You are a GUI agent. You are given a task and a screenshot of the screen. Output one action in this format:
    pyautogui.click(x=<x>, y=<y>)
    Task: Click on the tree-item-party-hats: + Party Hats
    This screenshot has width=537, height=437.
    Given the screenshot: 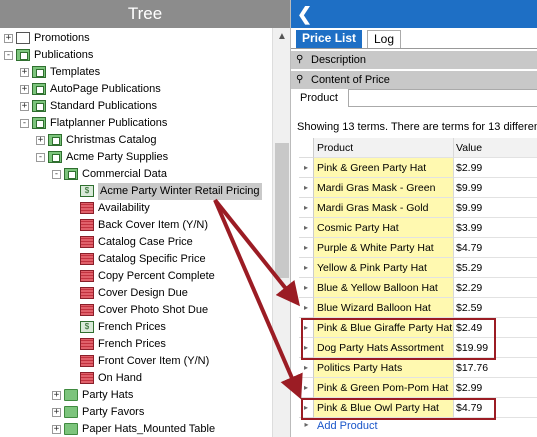 What is the action you would take?
    pyautogui.click(x=136, y=395)
    